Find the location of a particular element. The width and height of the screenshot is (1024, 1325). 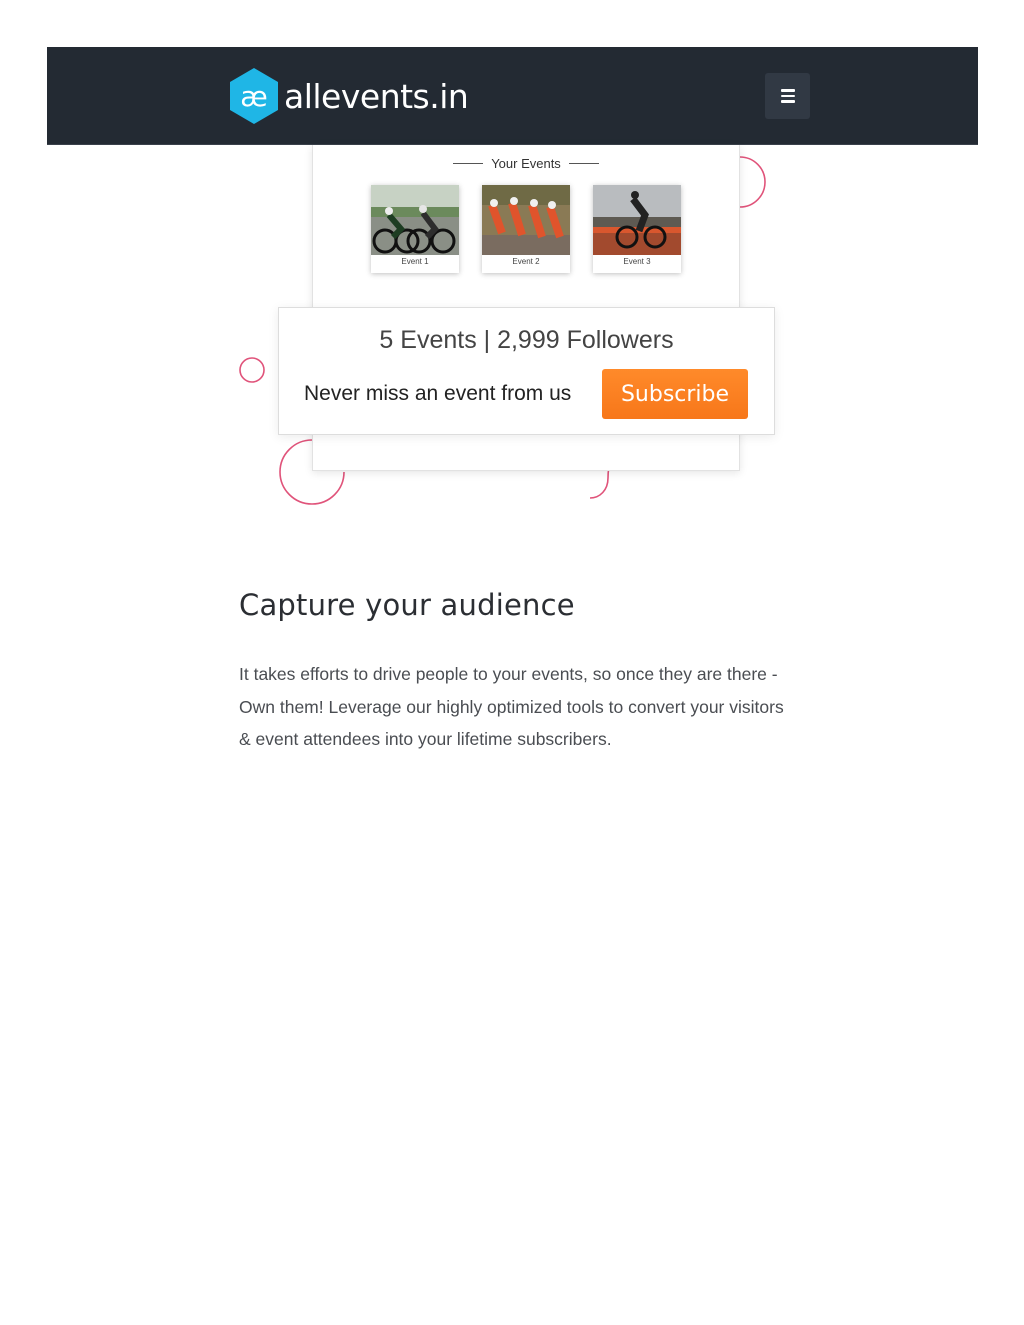

brand-logo: æ allevents.in is located at coordinates (348, 96).